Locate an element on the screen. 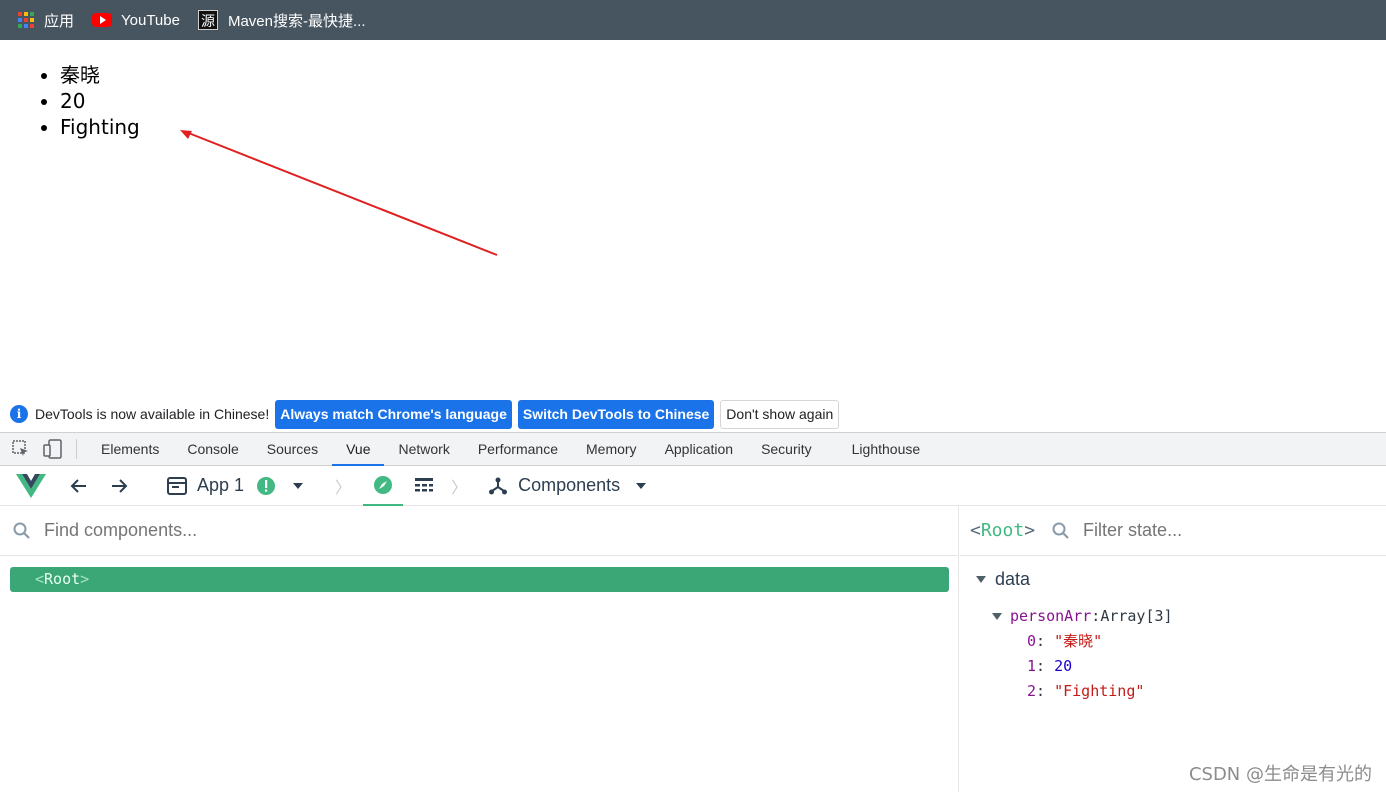 This screenshot has height=792, width=1386. source-icon: 源 is located at coordinates (207, 20).